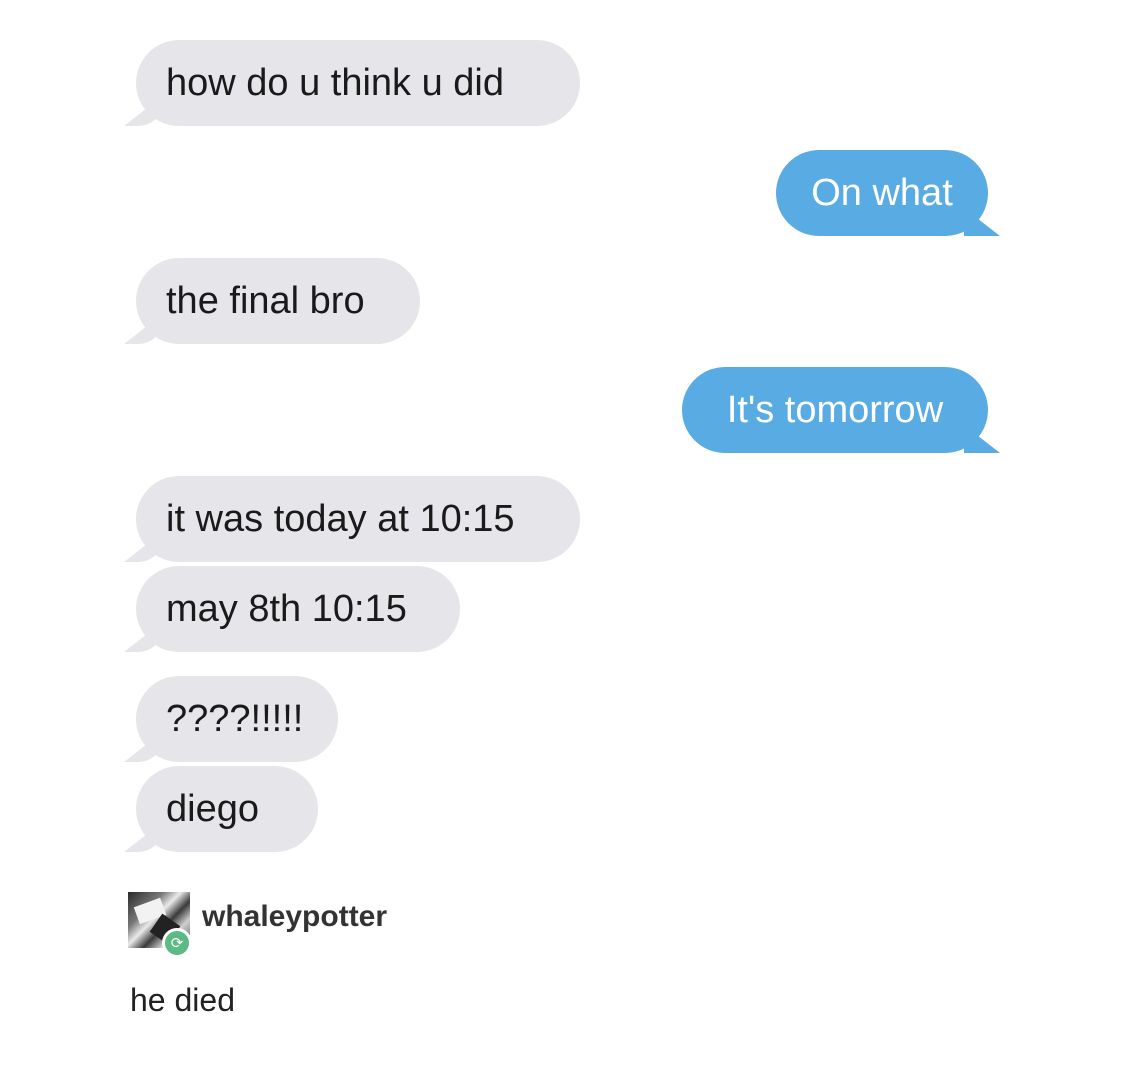 The height and width of the screenshot is (1069, 1125). I want to click on message-bubble-incoming: diego, so click(227, 809).